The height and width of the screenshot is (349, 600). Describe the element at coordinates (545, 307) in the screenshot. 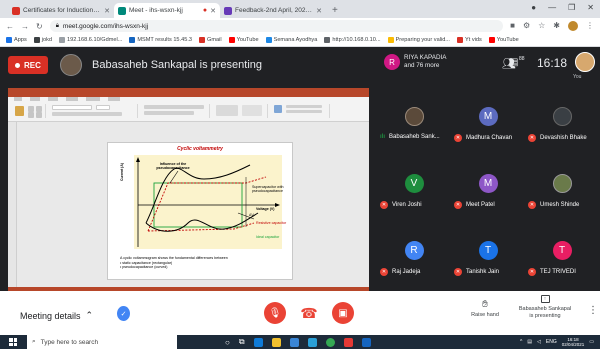

I see `presentation-button: ↑ Babasaheb Sankapal is presenting` at that location.